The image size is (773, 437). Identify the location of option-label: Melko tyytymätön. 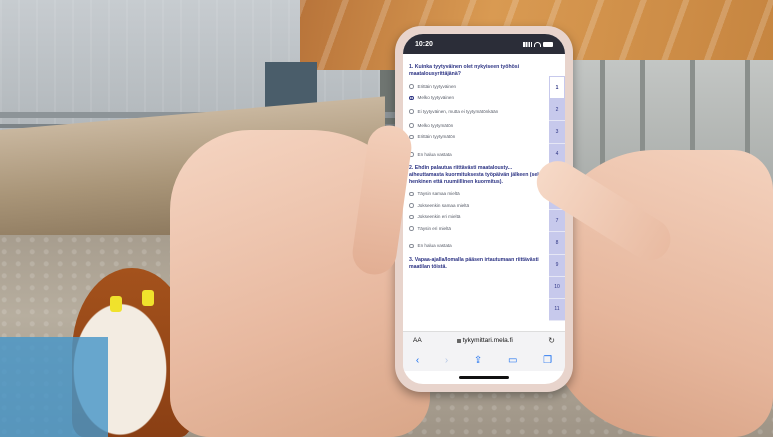
(435, 125).